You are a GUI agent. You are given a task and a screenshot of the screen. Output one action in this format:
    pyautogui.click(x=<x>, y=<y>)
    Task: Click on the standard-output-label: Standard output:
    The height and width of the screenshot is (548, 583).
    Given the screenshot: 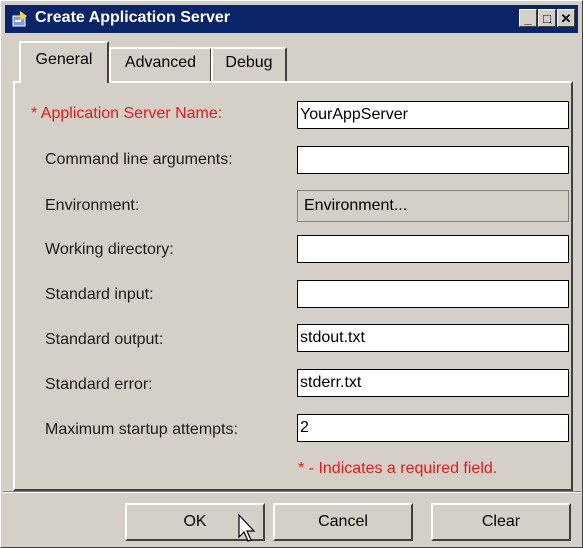 What is the action you would take?
    pyautogui.click(x=104, y=339)
    